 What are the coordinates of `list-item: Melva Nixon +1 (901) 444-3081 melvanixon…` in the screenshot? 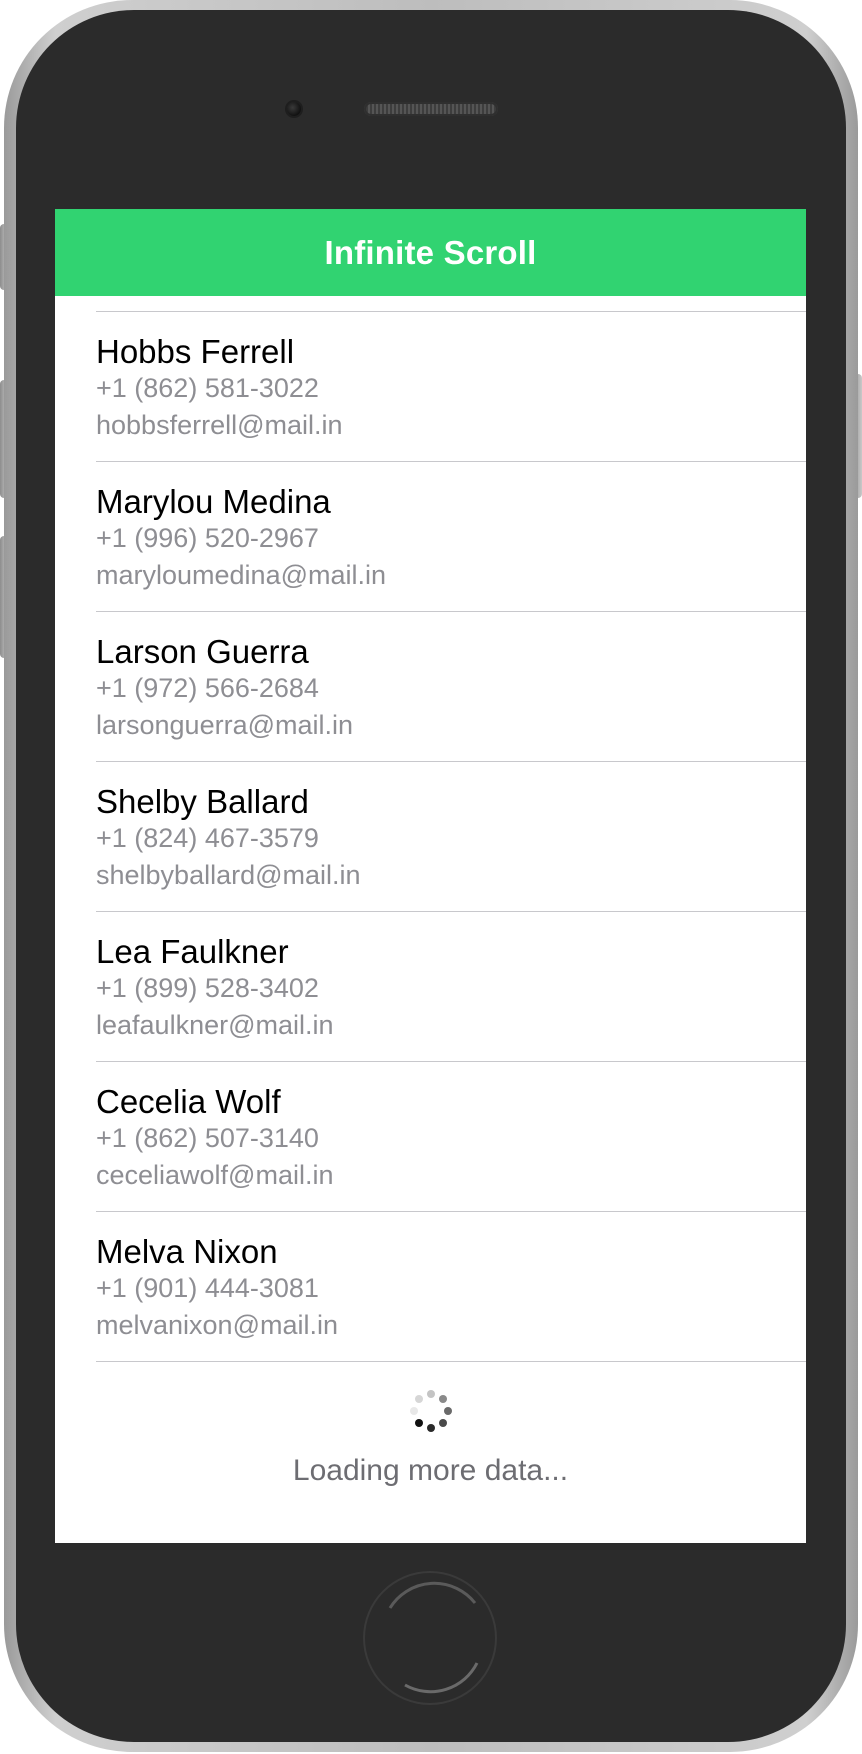 It's located at (430, 1287).